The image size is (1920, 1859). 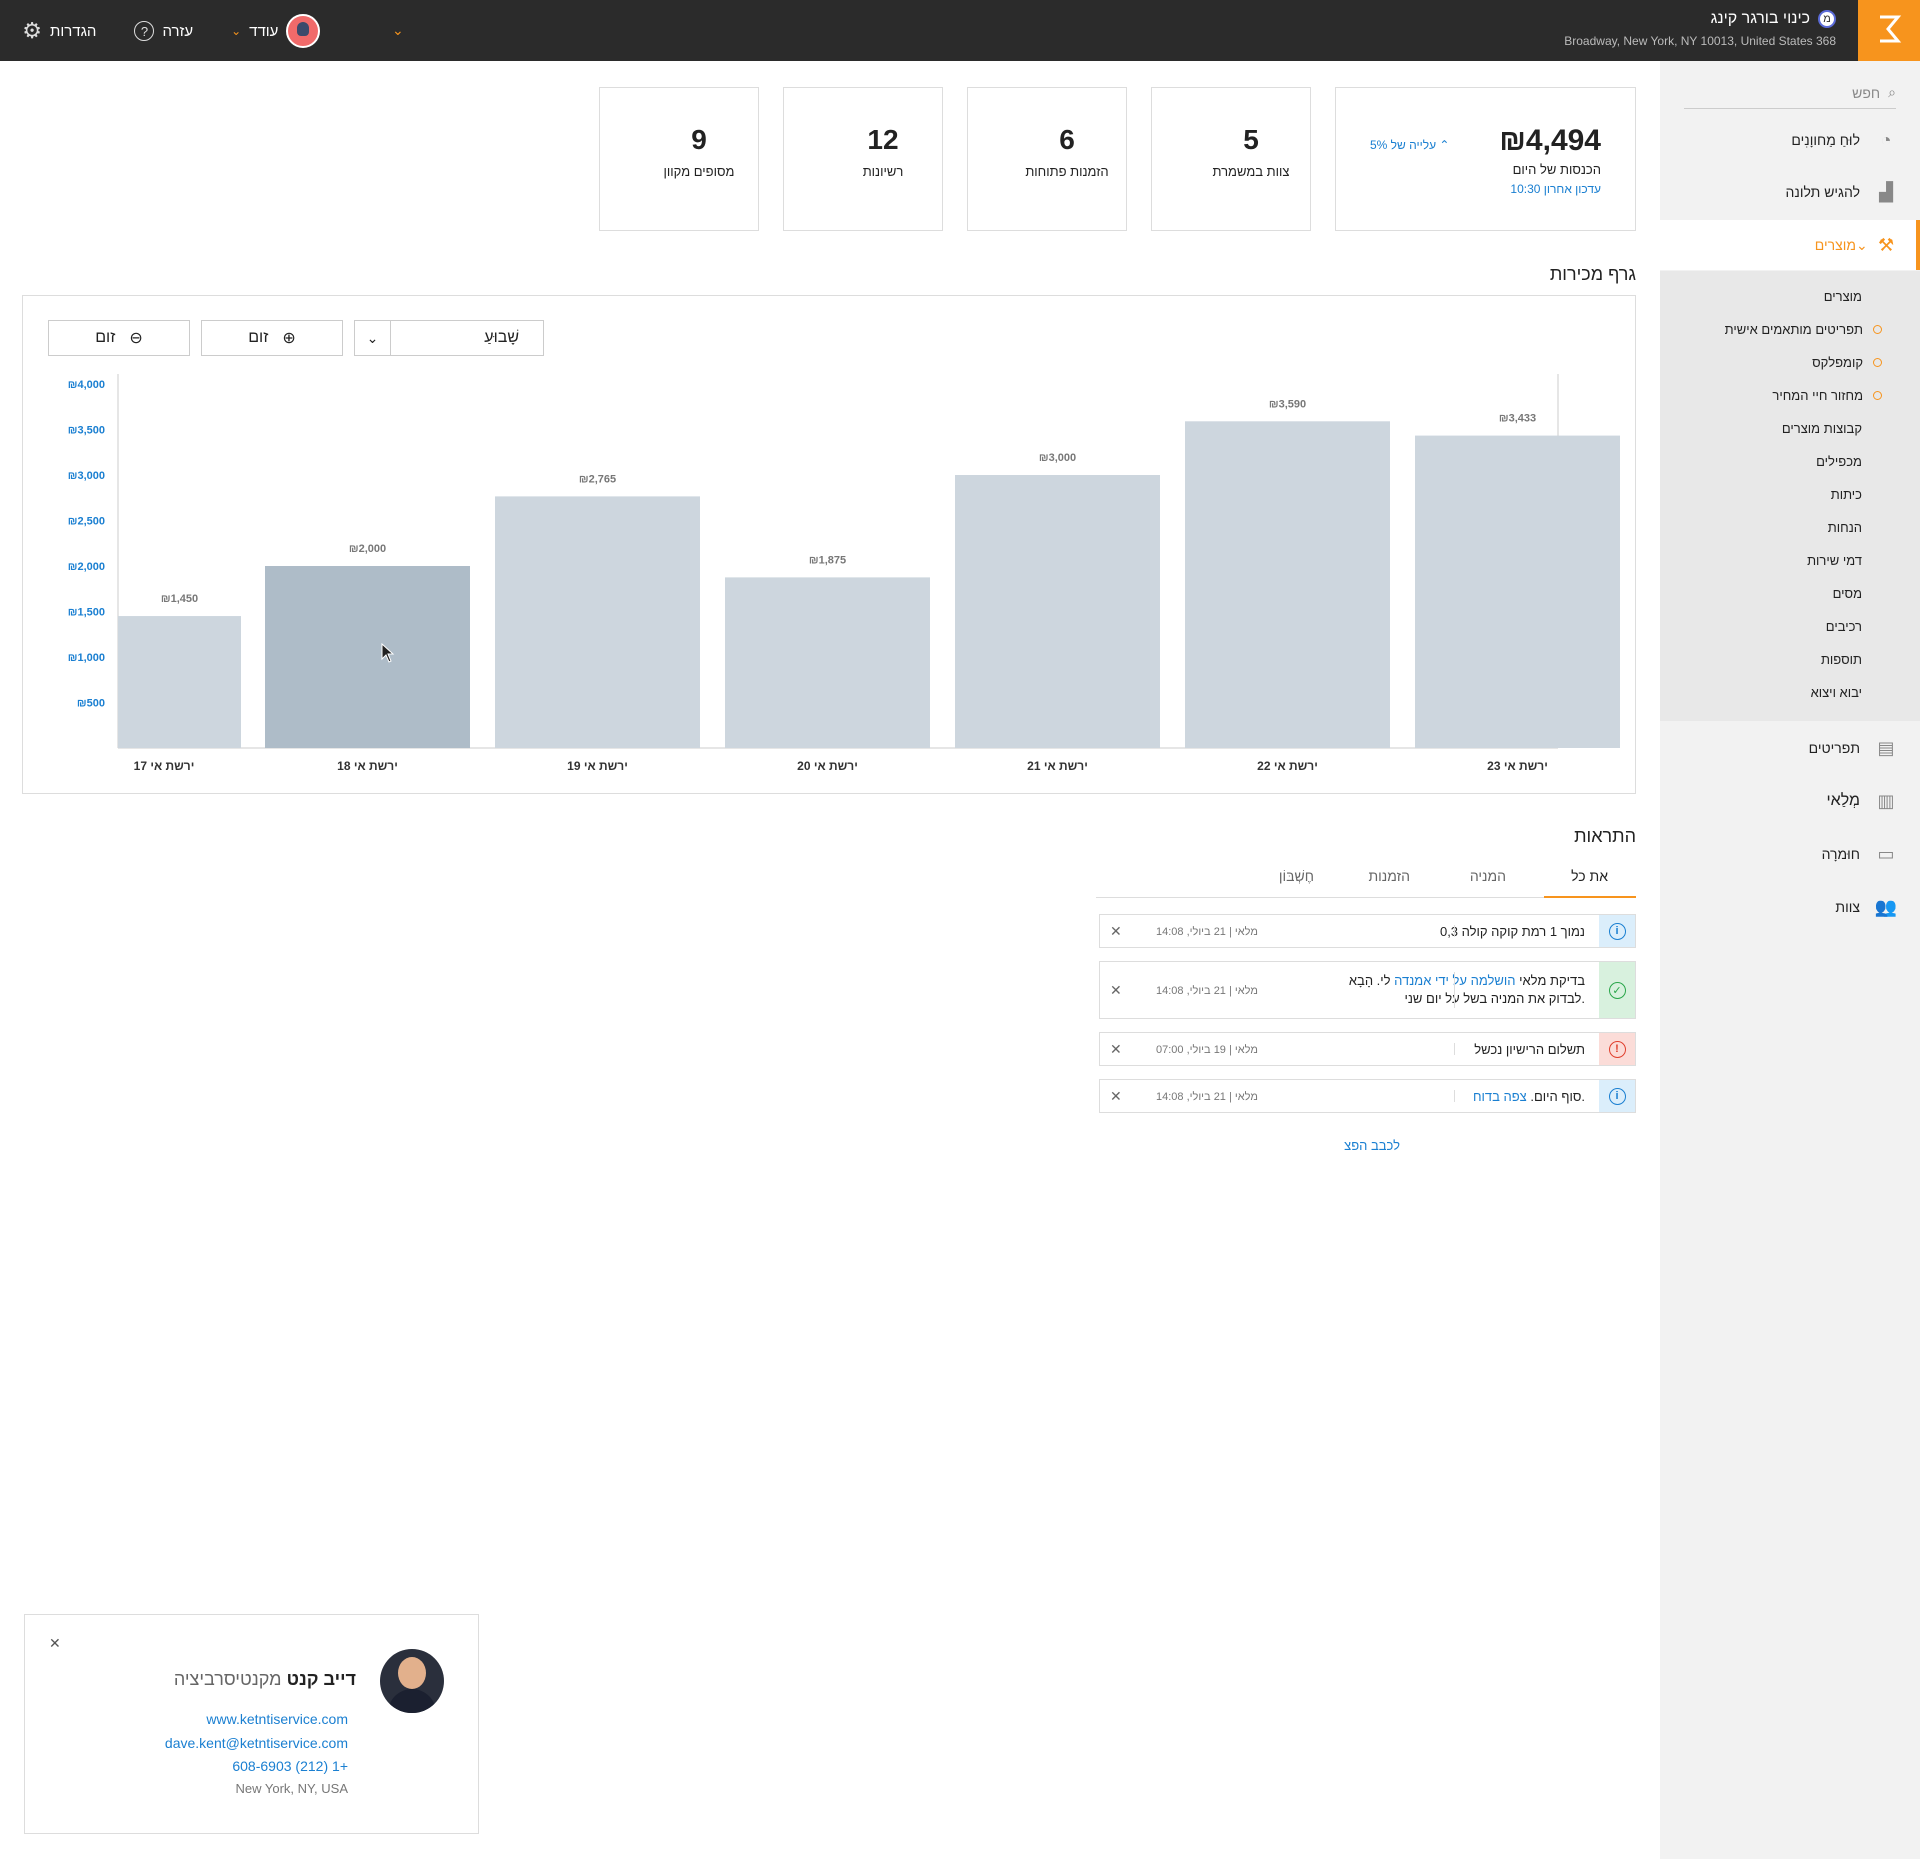 I want to click on submenu-item-label: כיתות, so click(x=1846, y=494).